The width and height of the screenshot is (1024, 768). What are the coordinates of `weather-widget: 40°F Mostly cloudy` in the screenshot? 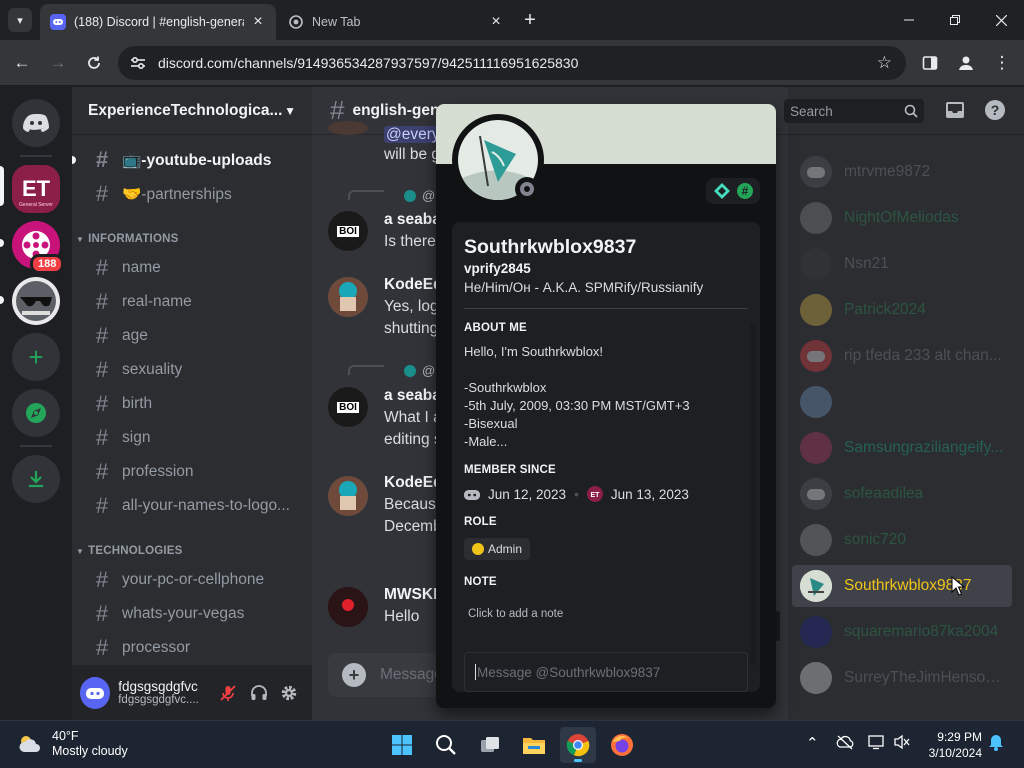 It's located at (72, 744).